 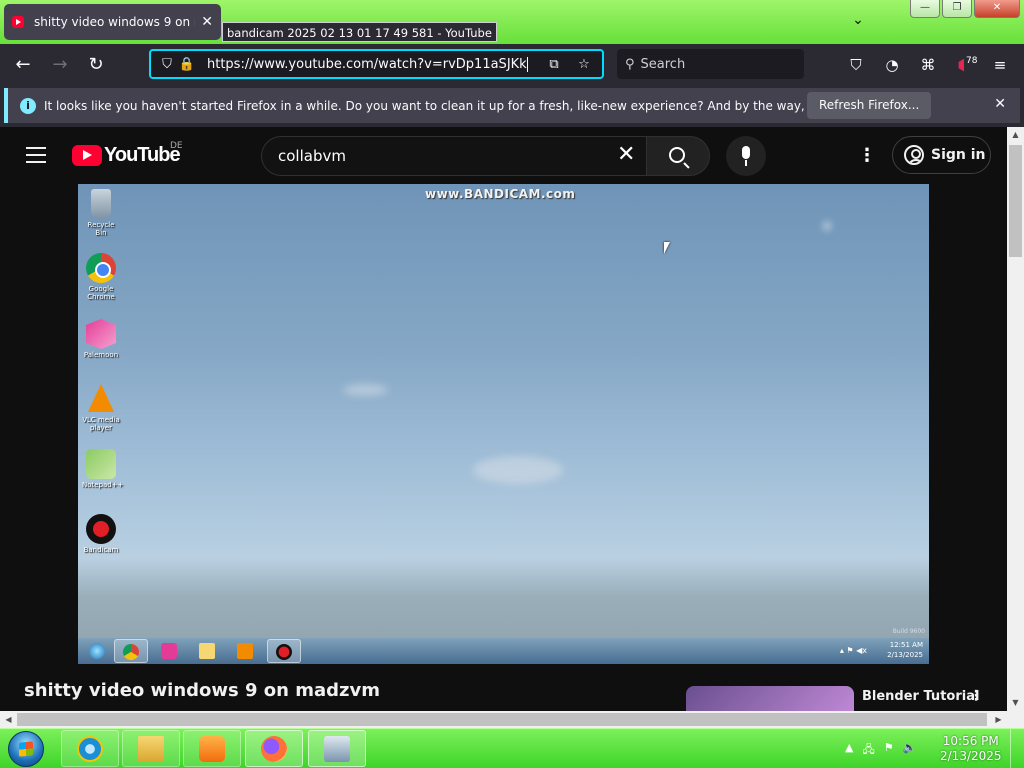 I want to click on tab-close-icon: ✕, so click(x=207, y=22).